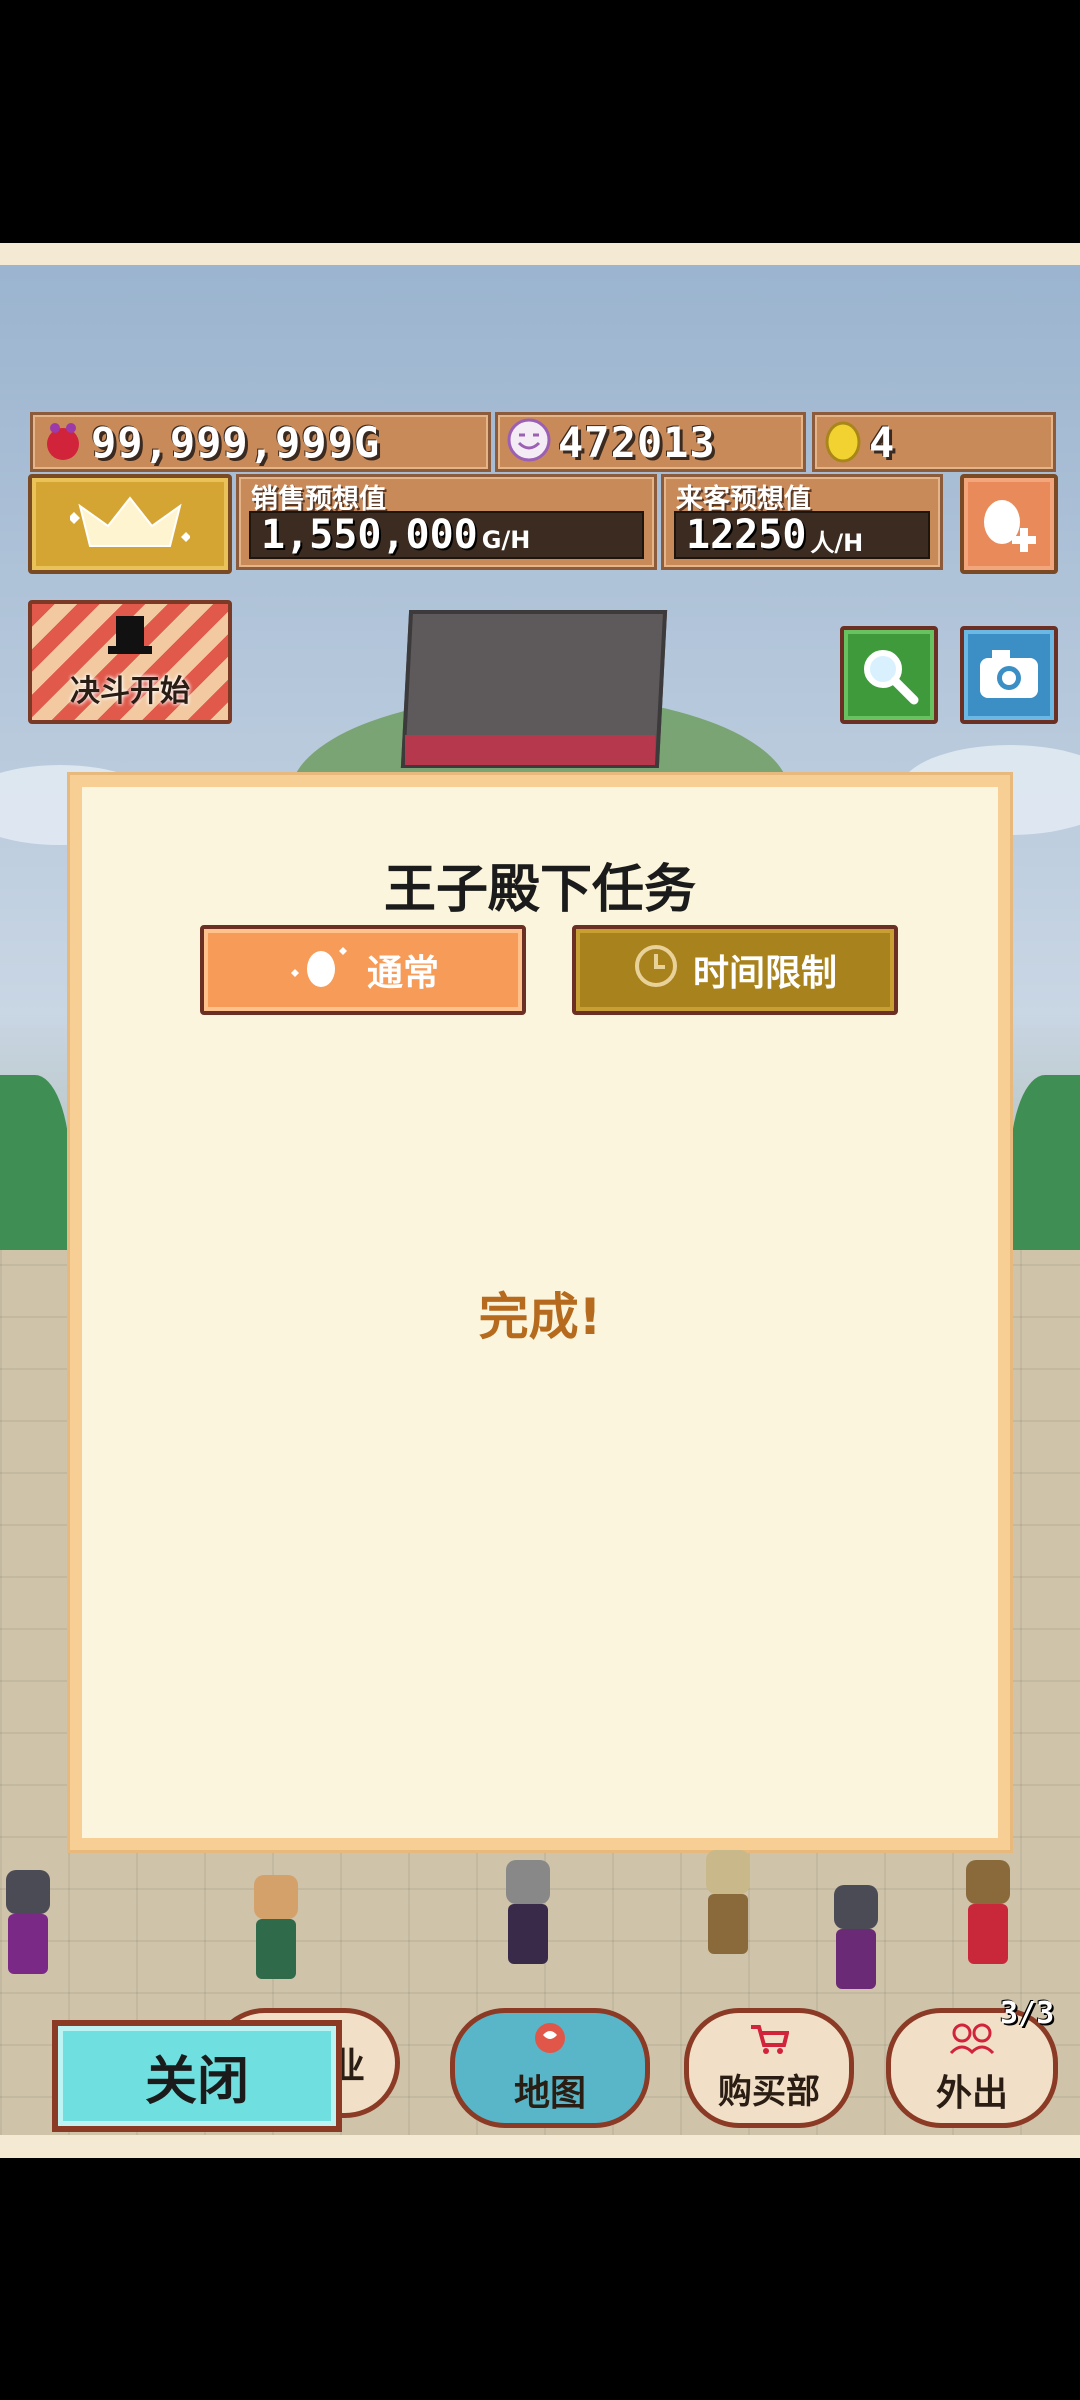 Image resolution: width=1080 pixels, height=2400 pixels. Describe the element at coordinates (402, 973) in the screenshot. I see `tab-normal-label: 通常` at that location.